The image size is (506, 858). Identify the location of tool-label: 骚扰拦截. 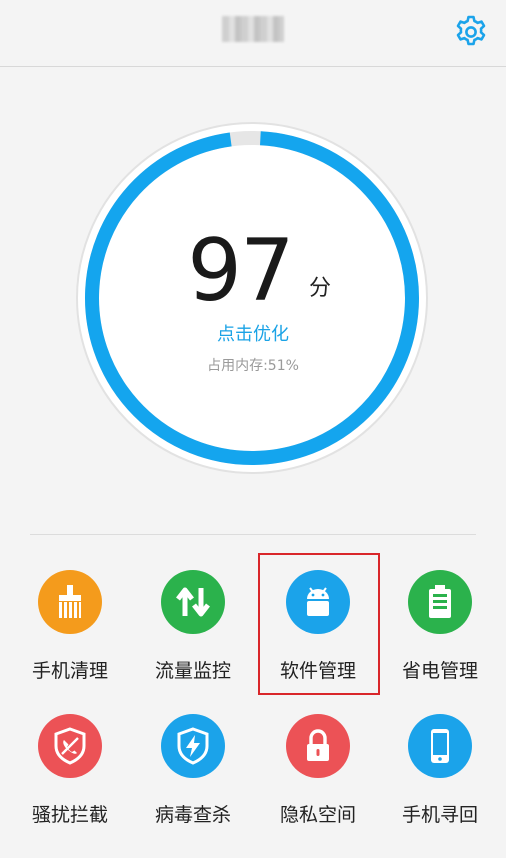
(69, 815).